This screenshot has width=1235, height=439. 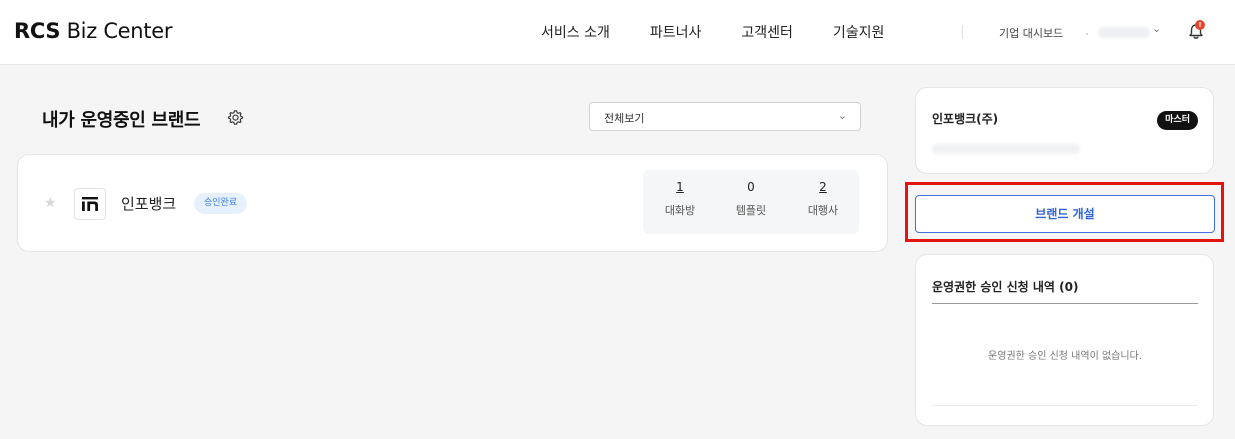 I want to click on stat-templates-value: 0, so click(x=751, y=187).